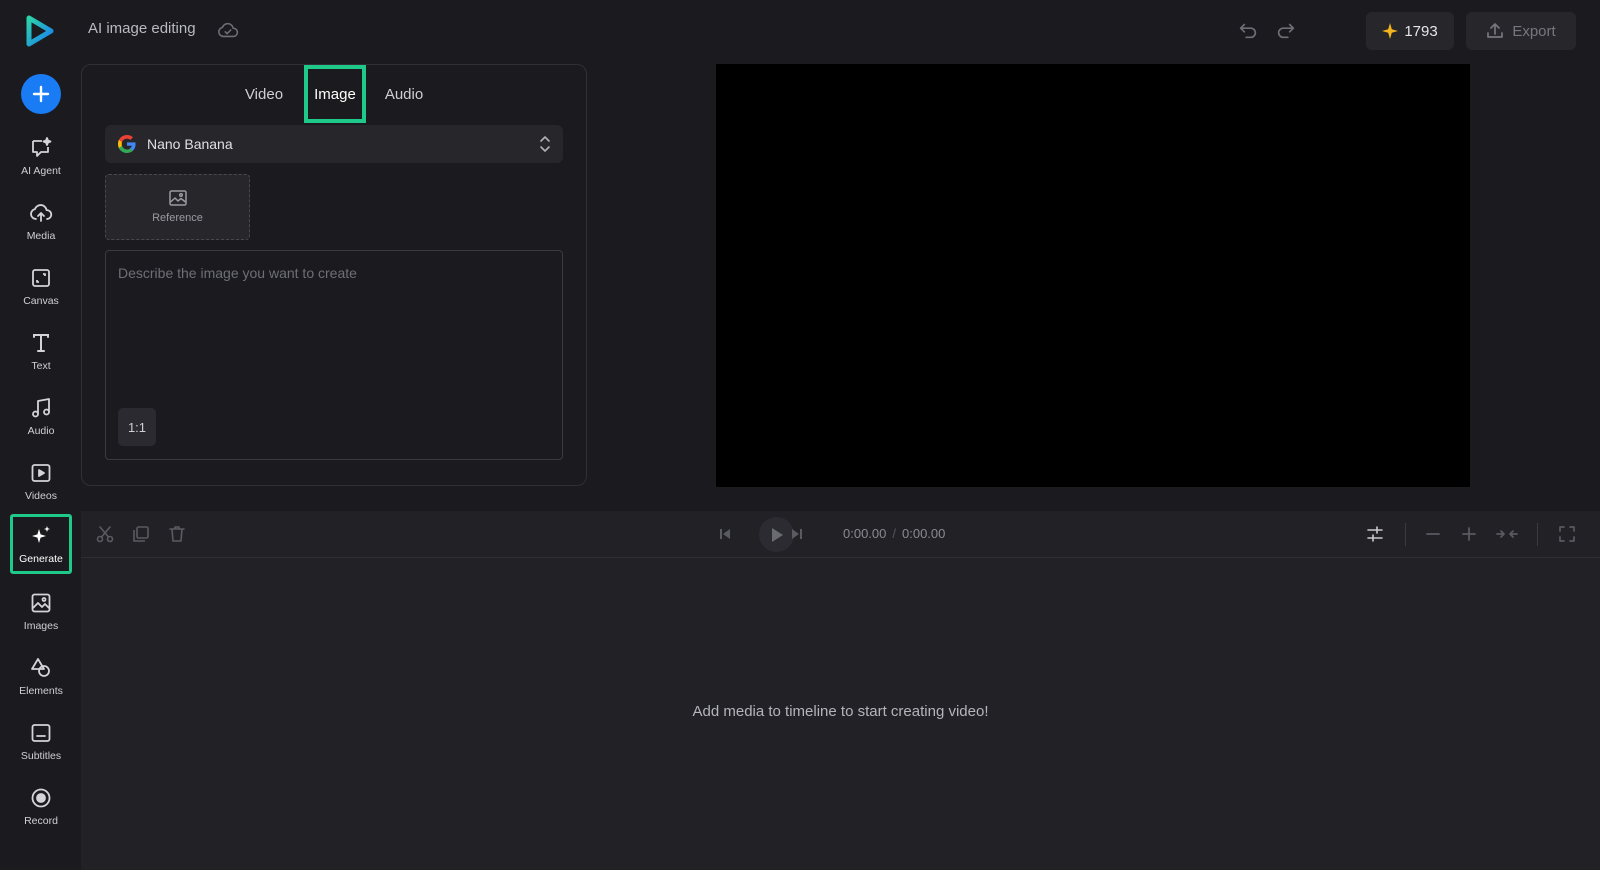 This screenshot has width=1600, height=870. Describe the element at coordinates (41, 534) in the screenshot. I see `sparkle-icon` at that location.